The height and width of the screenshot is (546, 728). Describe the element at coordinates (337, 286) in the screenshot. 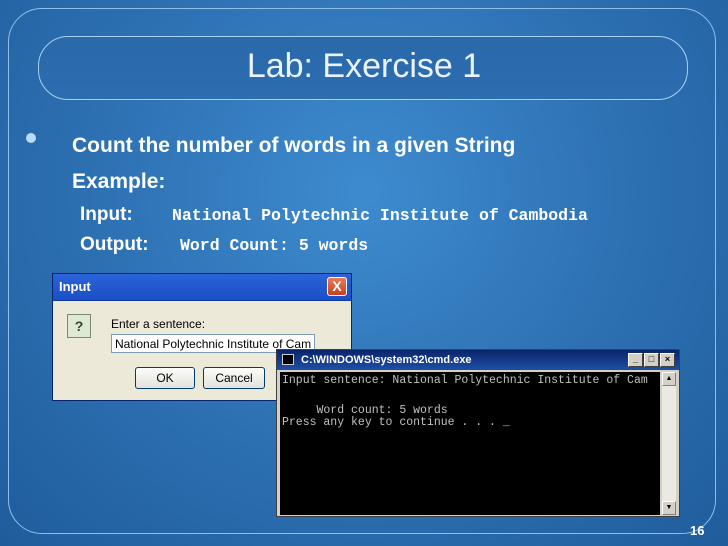

I see `close-button: X` at that location.